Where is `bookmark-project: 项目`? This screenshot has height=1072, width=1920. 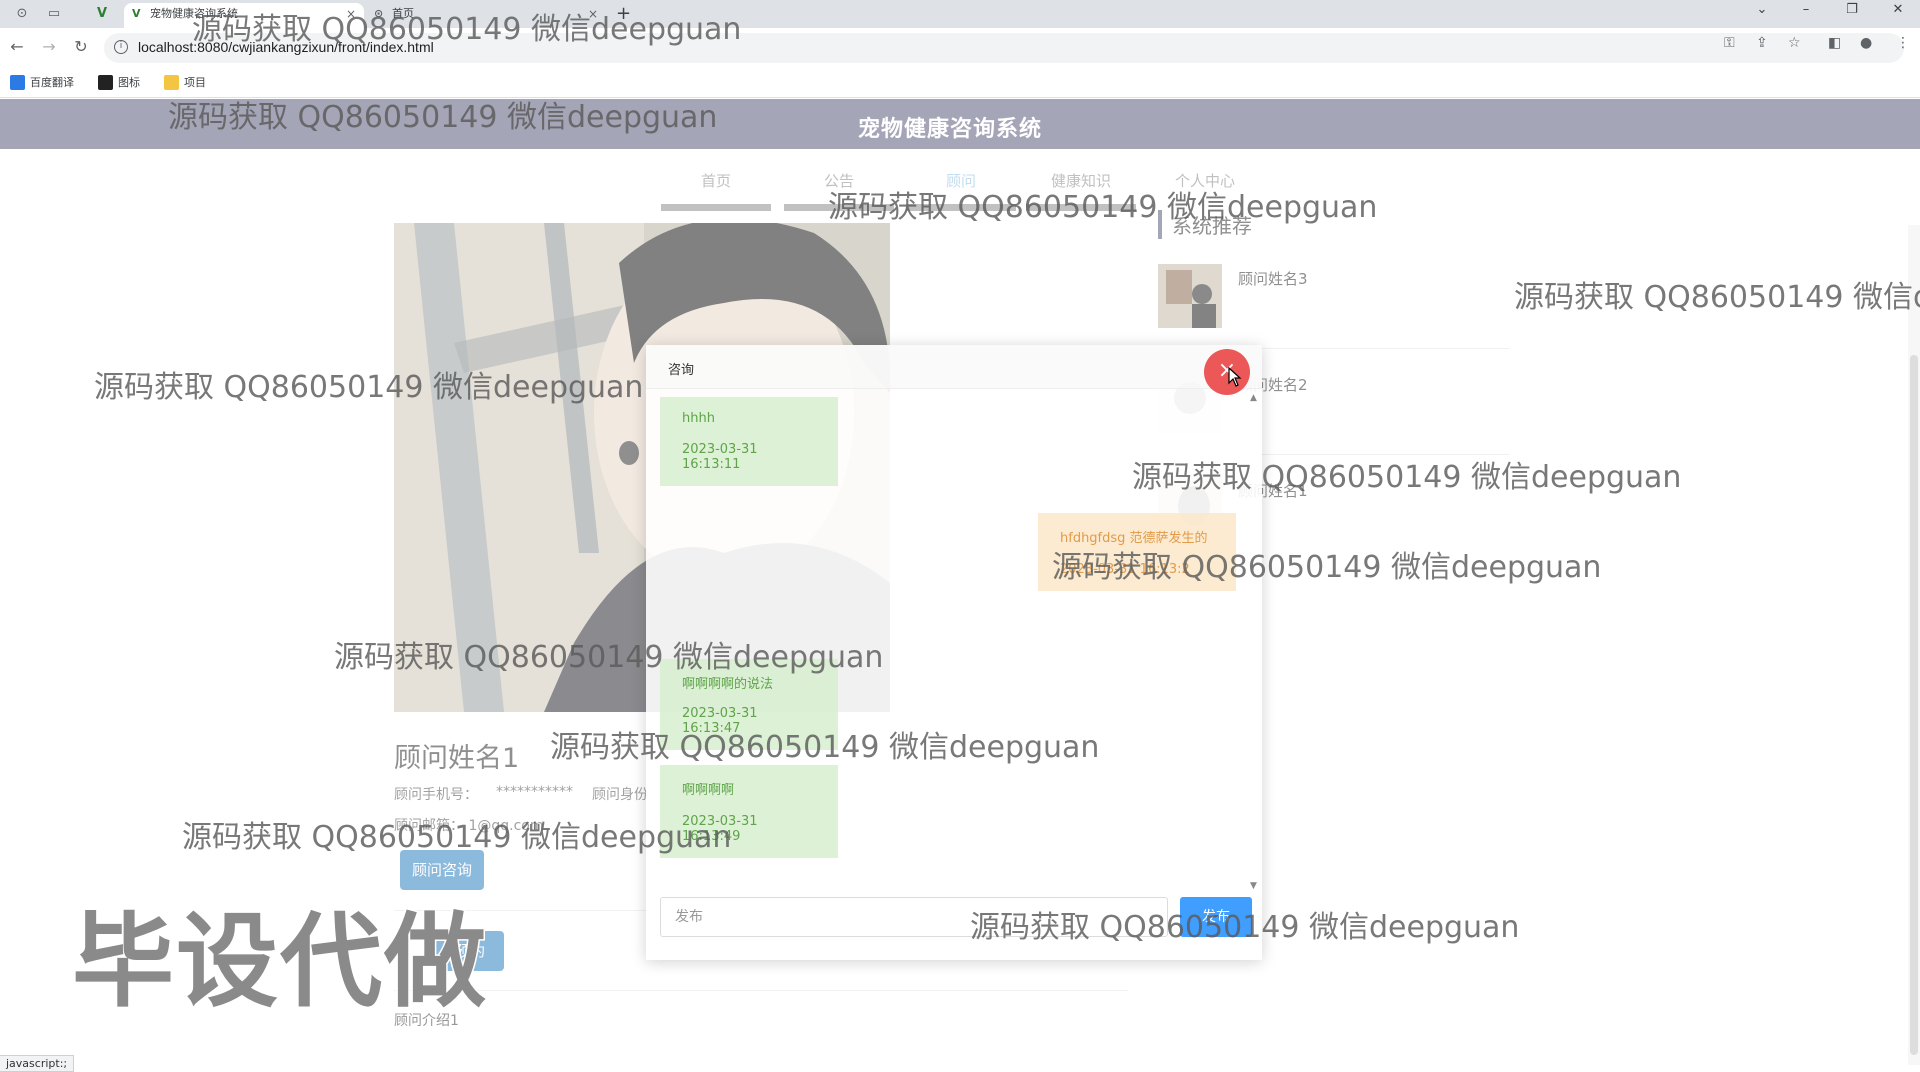 bookmark-project: 项目 is located at coordinates (185, 83).